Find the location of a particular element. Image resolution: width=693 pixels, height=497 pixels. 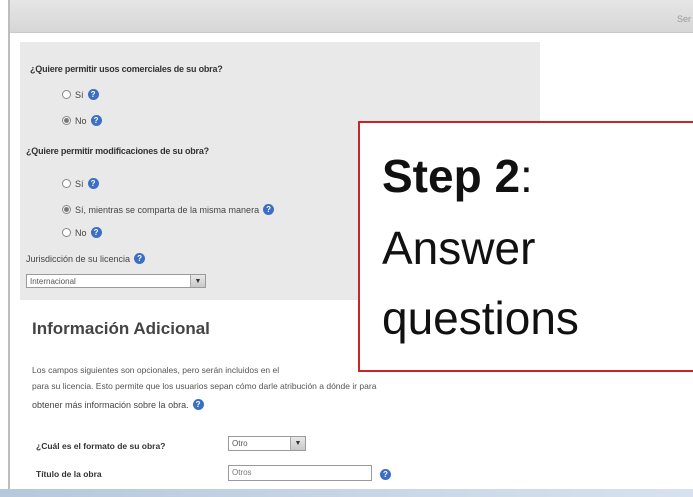

radio-commercial-no is located at coordinates (66, 120).